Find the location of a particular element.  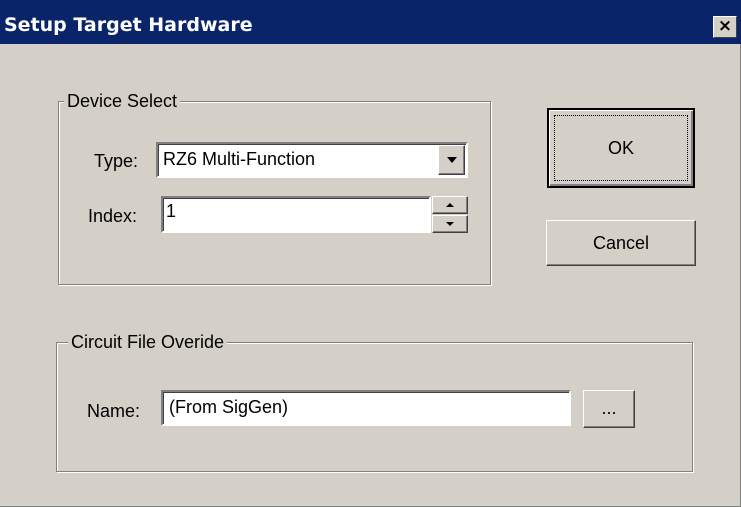

cancel-button: Cancel is located at coordinates (621, 243).